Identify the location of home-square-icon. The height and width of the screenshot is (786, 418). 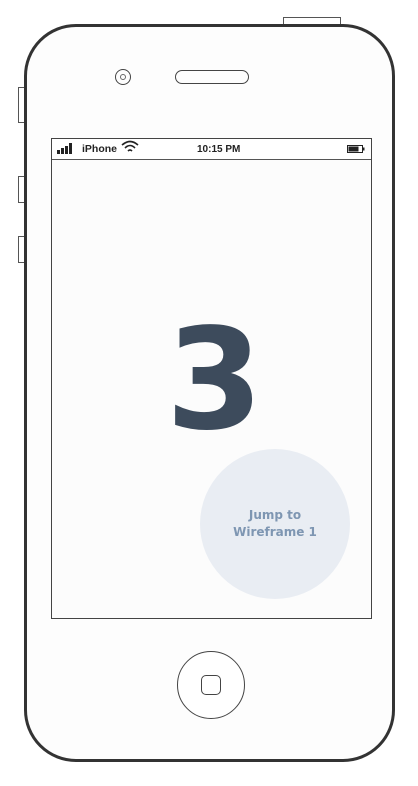
(210, 684).